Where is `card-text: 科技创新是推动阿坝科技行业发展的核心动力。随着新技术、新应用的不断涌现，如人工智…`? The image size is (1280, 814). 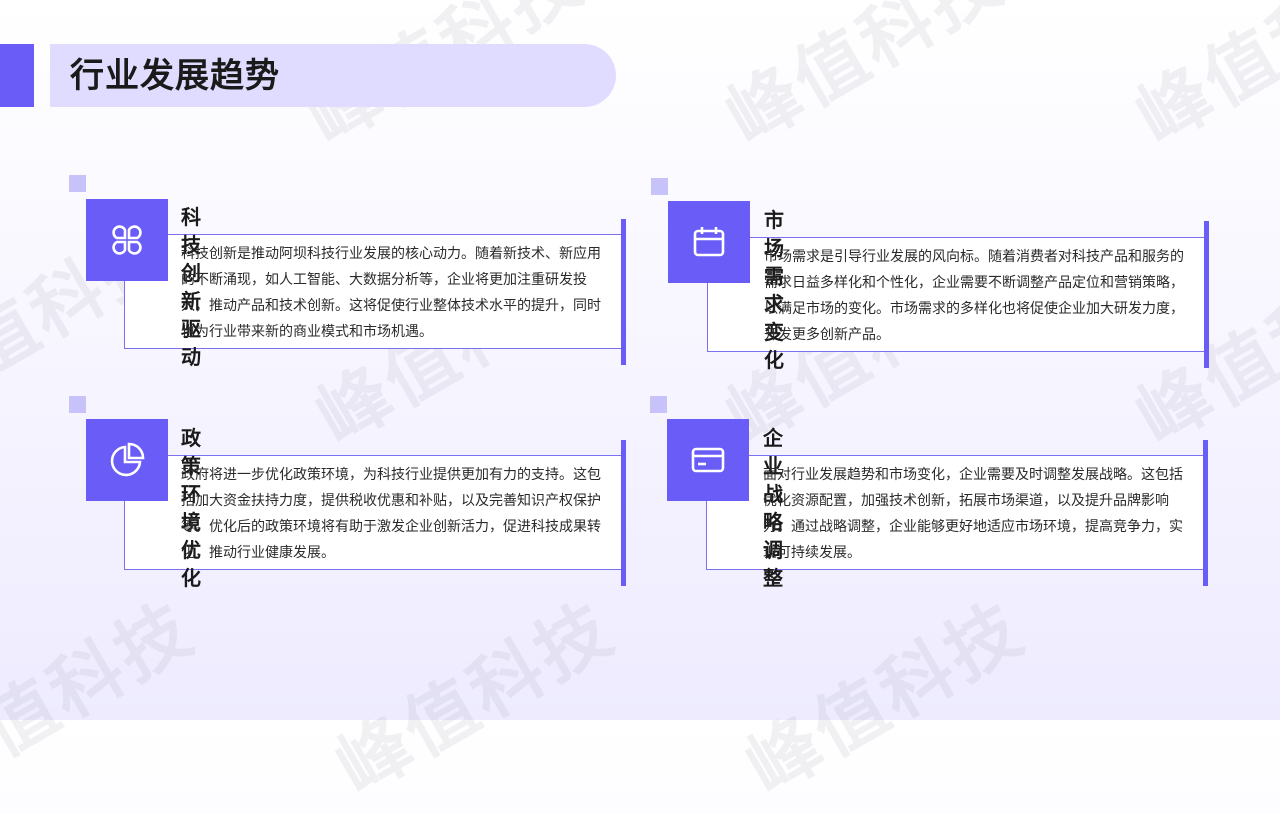 card-text: 科技创新是推动阿坝科技行业发展的核心动力。随着新技术、新应用的不断涌现，如人工智… is located at coordinates (391, 293).